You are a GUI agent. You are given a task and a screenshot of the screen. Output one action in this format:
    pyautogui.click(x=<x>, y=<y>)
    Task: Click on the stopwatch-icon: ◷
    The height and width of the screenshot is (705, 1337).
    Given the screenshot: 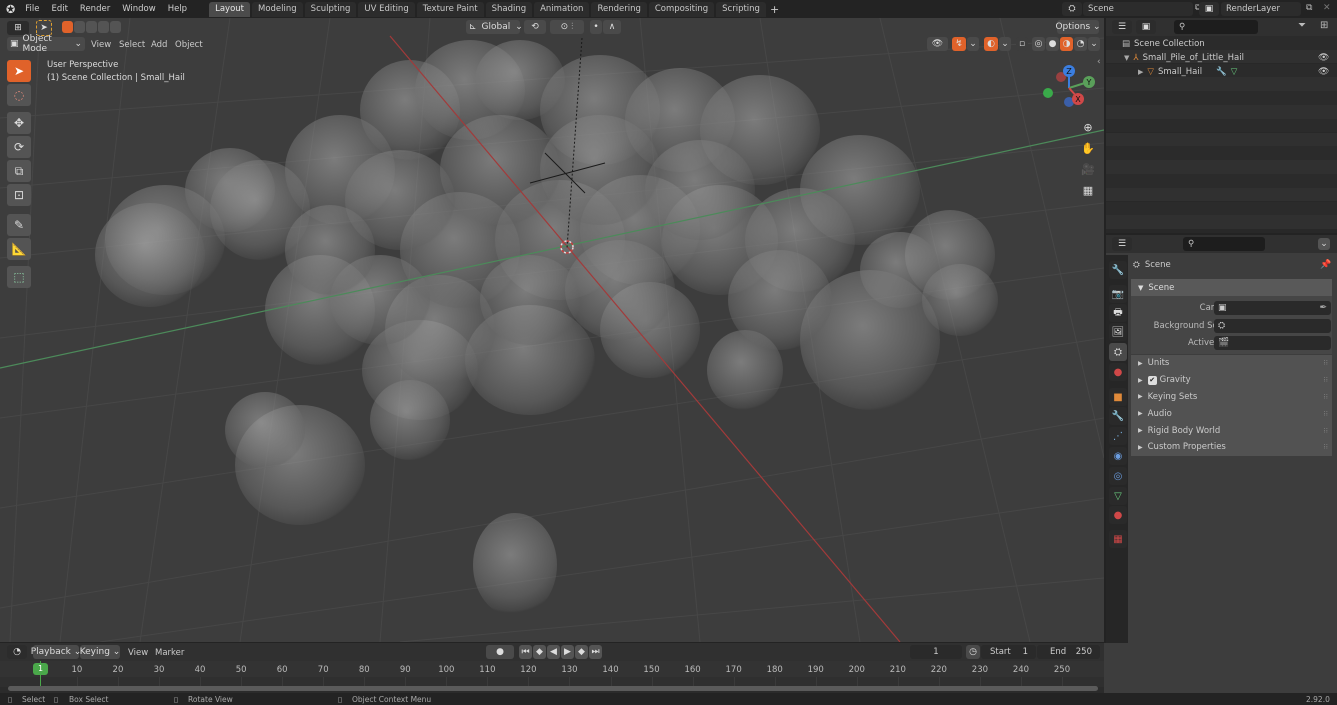 What is the action you would take?
    pyautogui.click(x=973, y=652)
    